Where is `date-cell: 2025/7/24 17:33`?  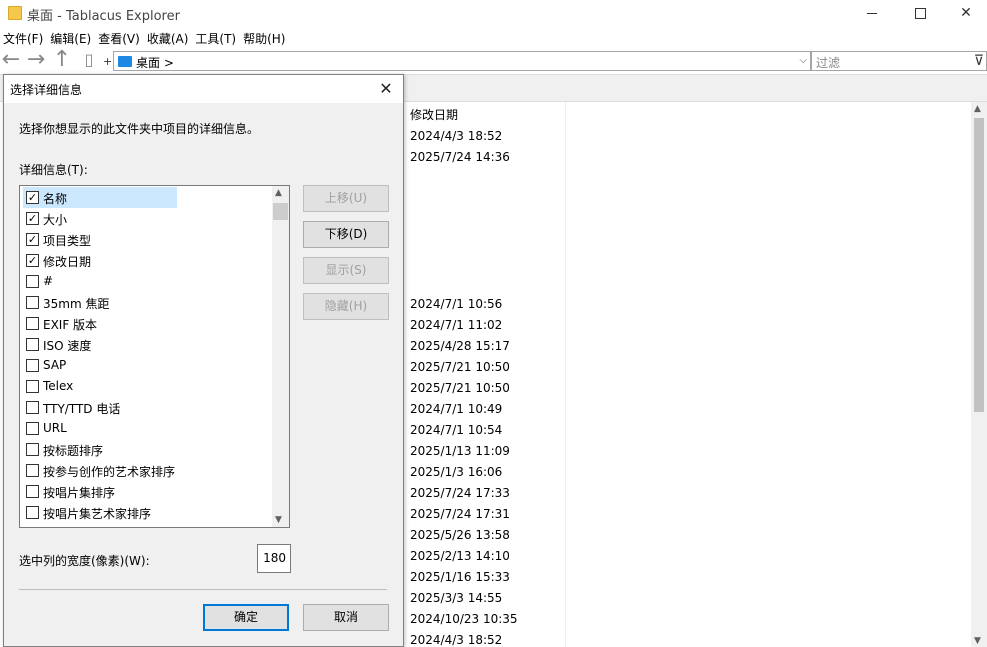
date-cell: 2025/7/24 17:33 is located at coordinates (460, 493).